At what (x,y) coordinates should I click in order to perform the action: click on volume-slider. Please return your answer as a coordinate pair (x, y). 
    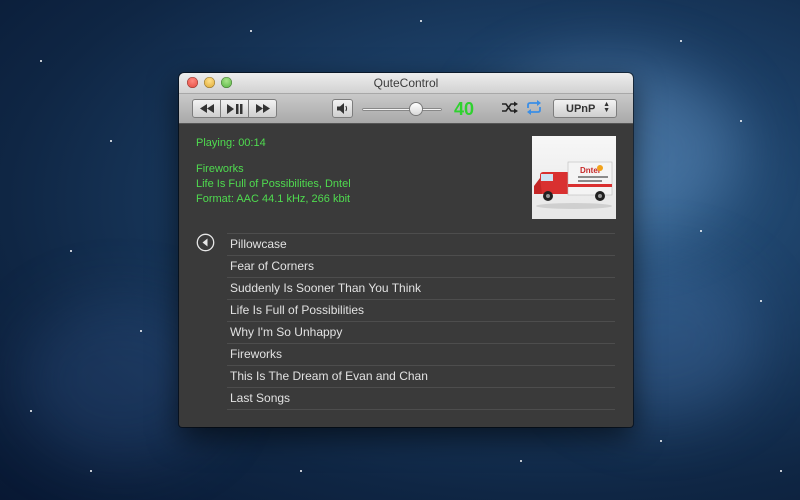
    Looking at the image, I should click on (402, 109).